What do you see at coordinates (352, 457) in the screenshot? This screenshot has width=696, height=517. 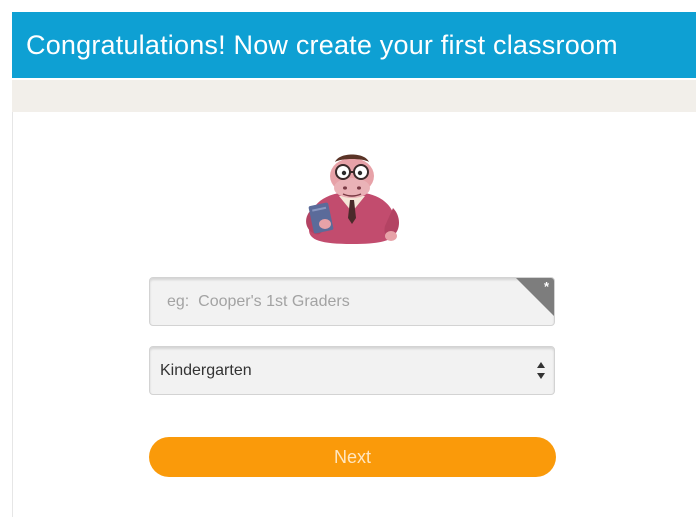 I see `next-button: Next` at bounding box center [352, 457].